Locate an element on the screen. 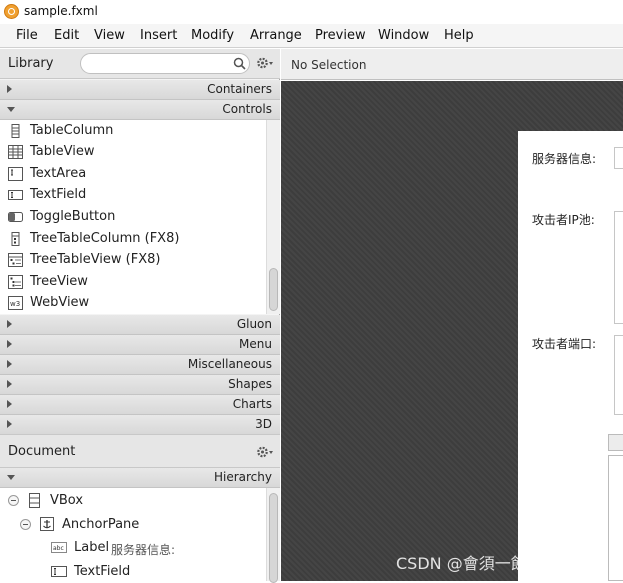 This screenshot has width=623, height=583. category-miscellaneous: Miscellaneous is located at coordinates (140, 365).